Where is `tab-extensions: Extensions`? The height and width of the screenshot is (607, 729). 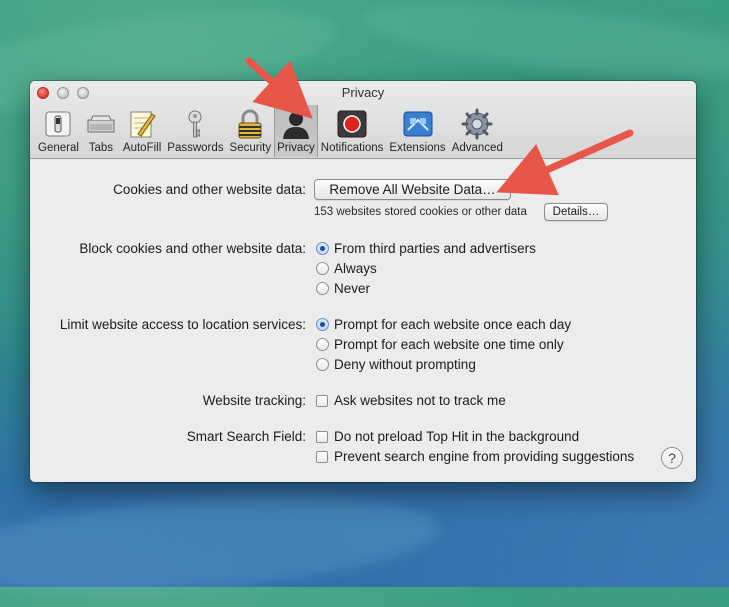 tab-extensions: Extensions is located at coordinates (417, 131).